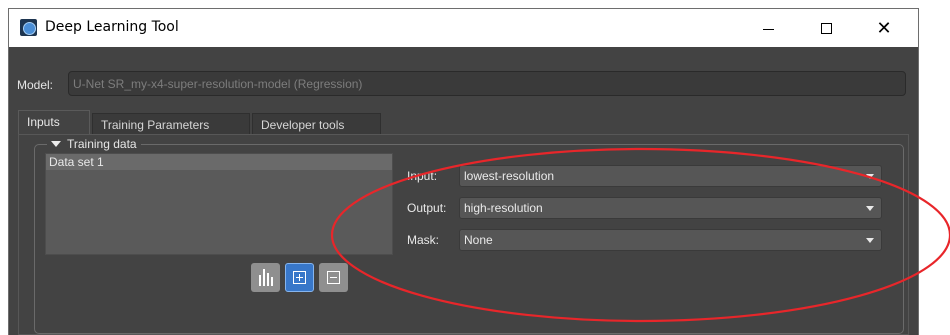 This screenshot has height=335, width=950. Describe the element at coordinates (219, 162) in the screenshot. I see `list-item: Data set 1` at that location.